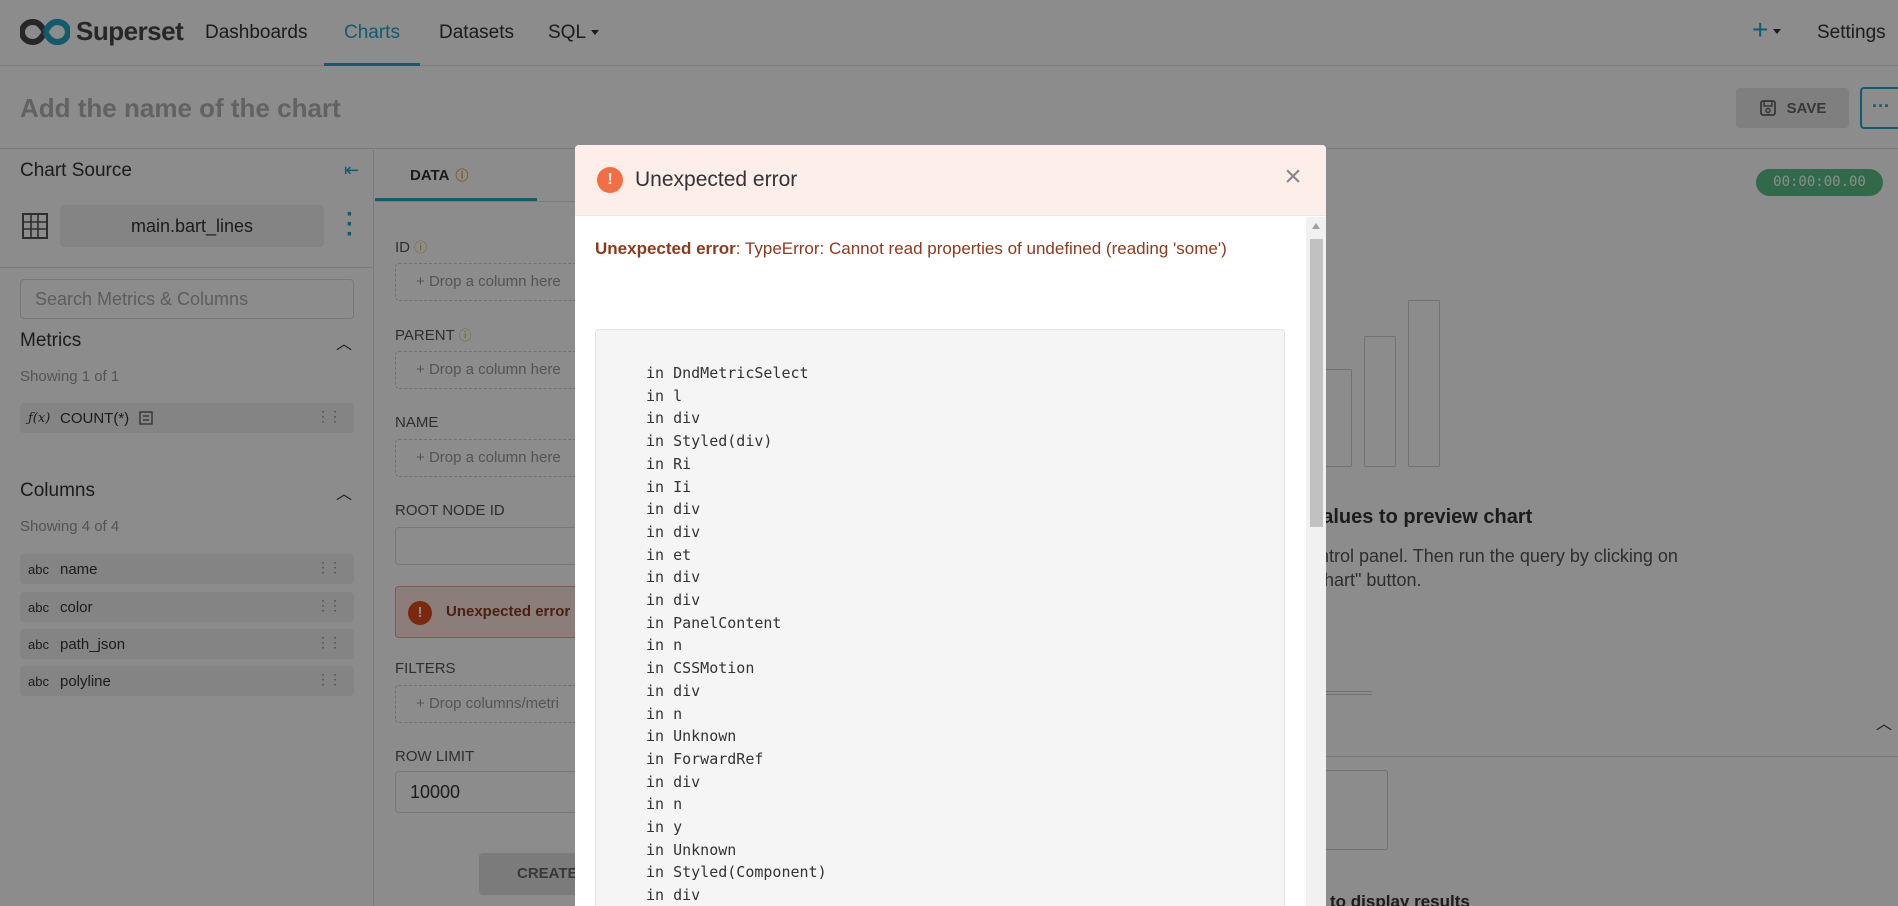  Describe the element at coordinates (700, 668) in the screenshot. I see `stack-trace-line: in CSSMotion` at that location.